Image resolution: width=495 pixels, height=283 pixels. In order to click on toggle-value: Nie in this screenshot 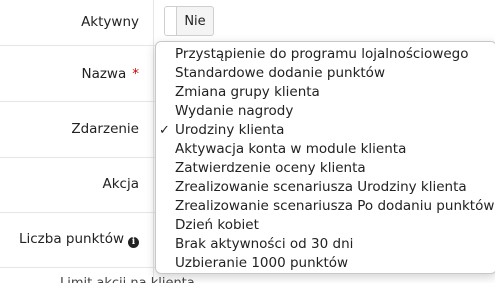, I will do `click(195, 21)`.